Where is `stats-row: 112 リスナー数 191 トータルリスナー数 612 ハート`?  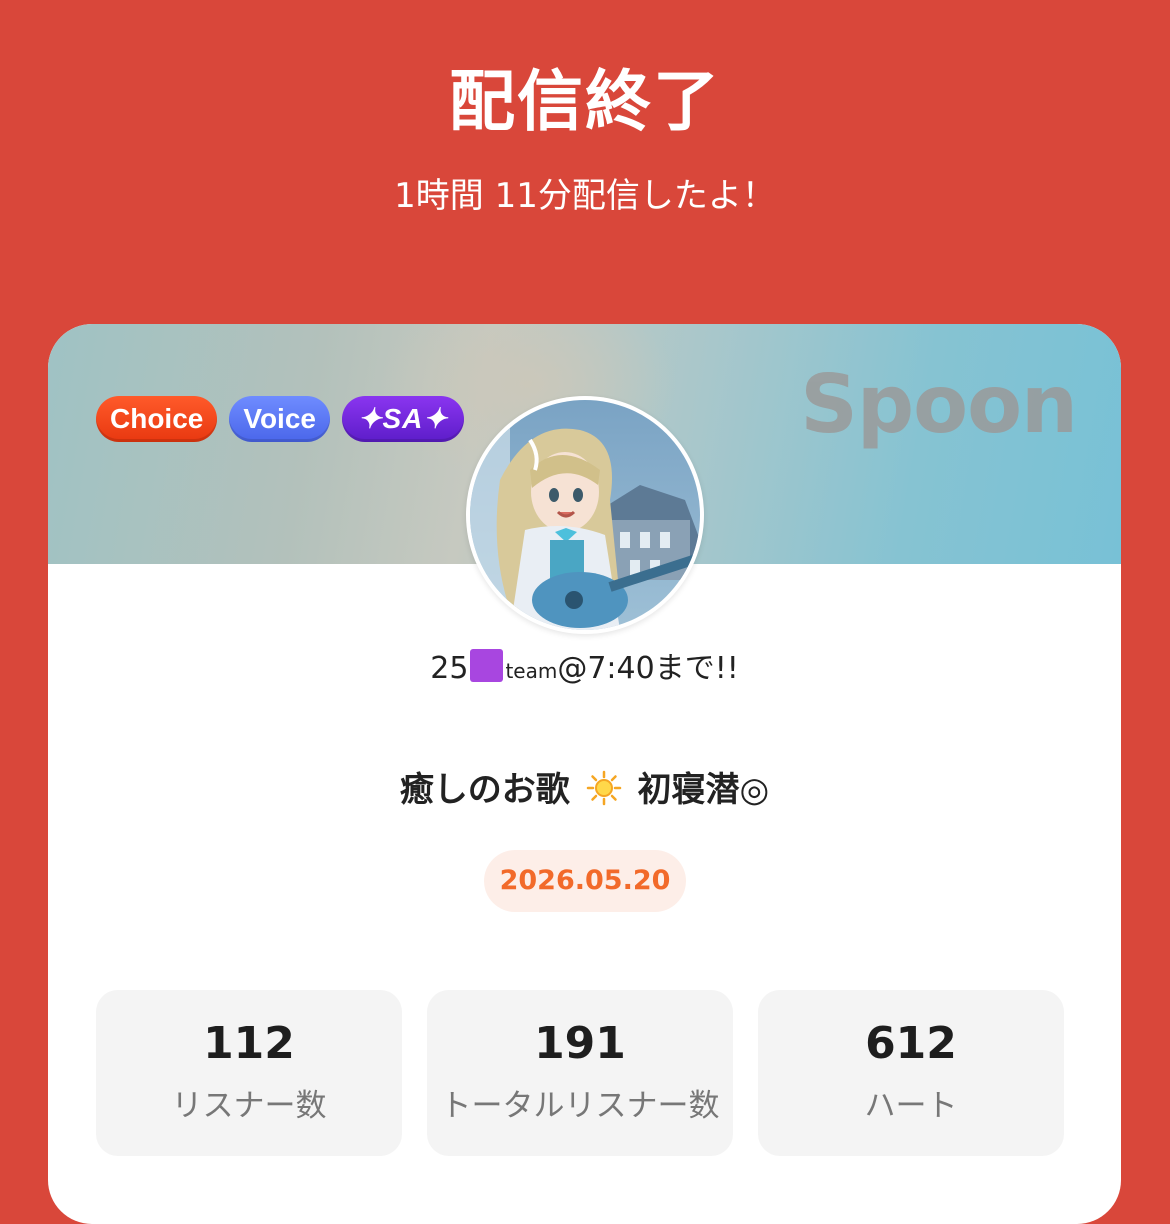 stats-row: 112 リスナー数 191 トータルリスナー数 612 ハート is located at coordinates (580, 1073).